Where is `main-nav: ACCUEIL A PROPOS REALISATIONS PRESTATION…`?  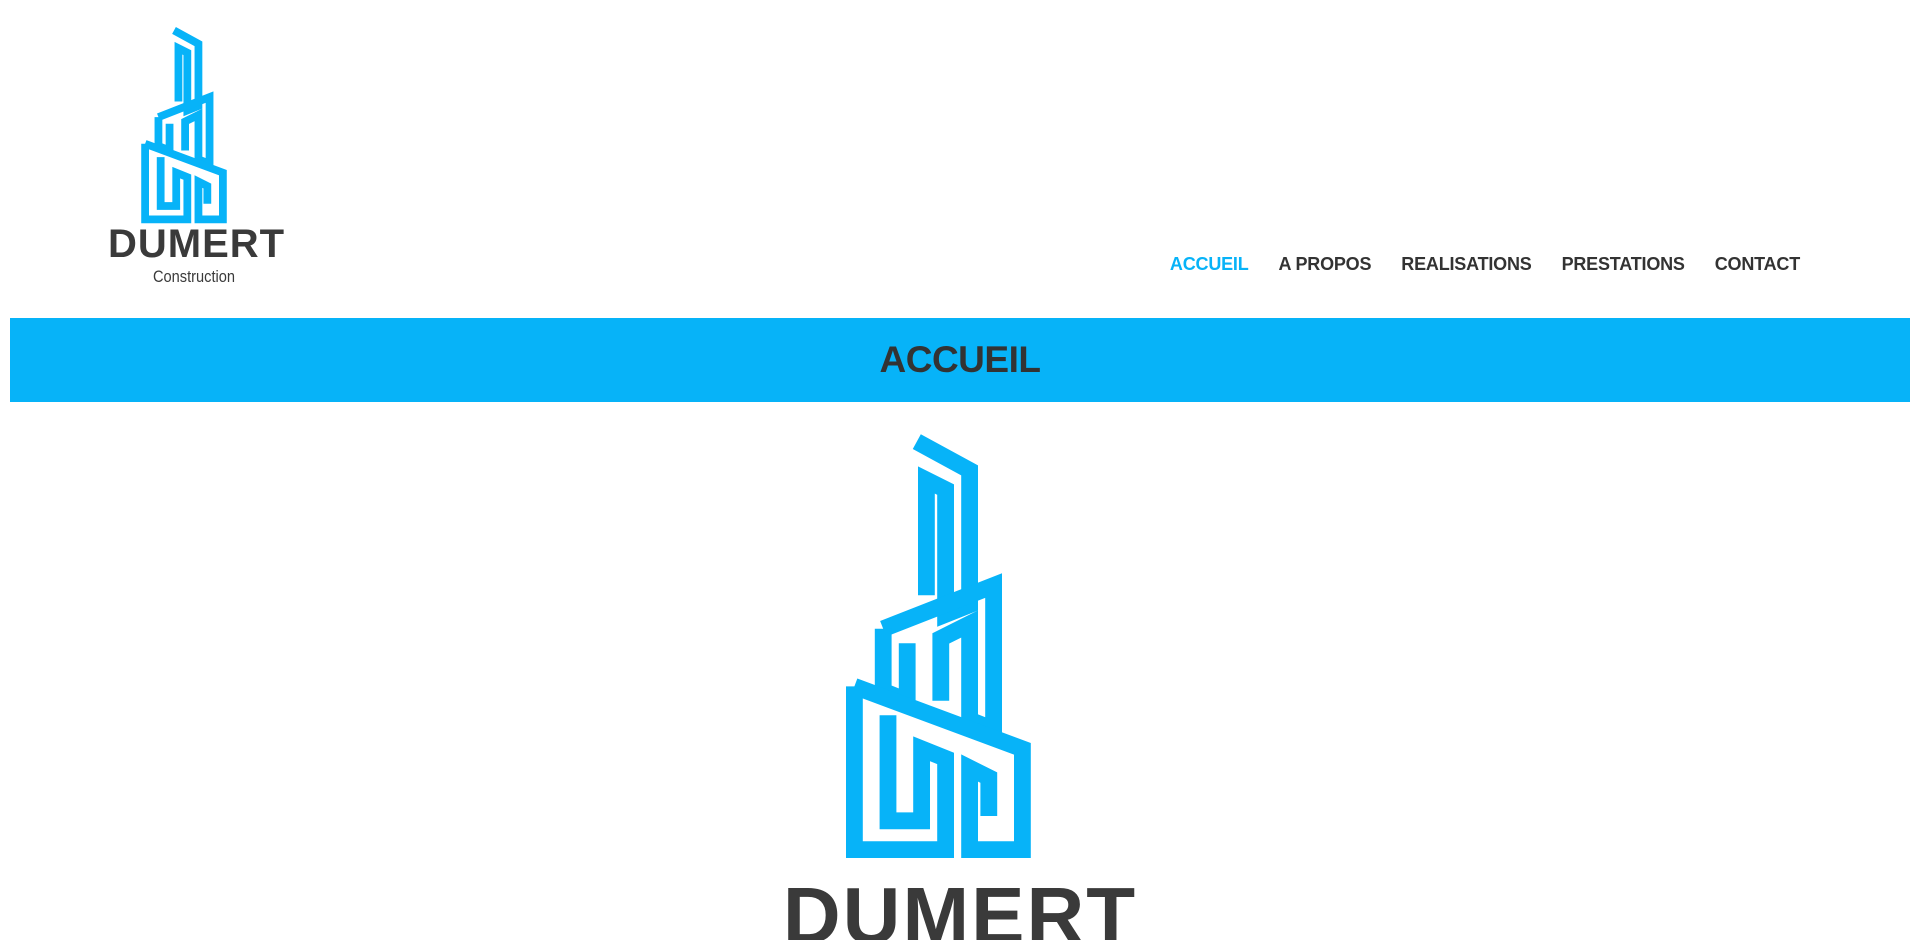
main-nav: ACCUEIL A PROPOS REALISATIONS PRESTATION… is located at coordinates (1485, 264).